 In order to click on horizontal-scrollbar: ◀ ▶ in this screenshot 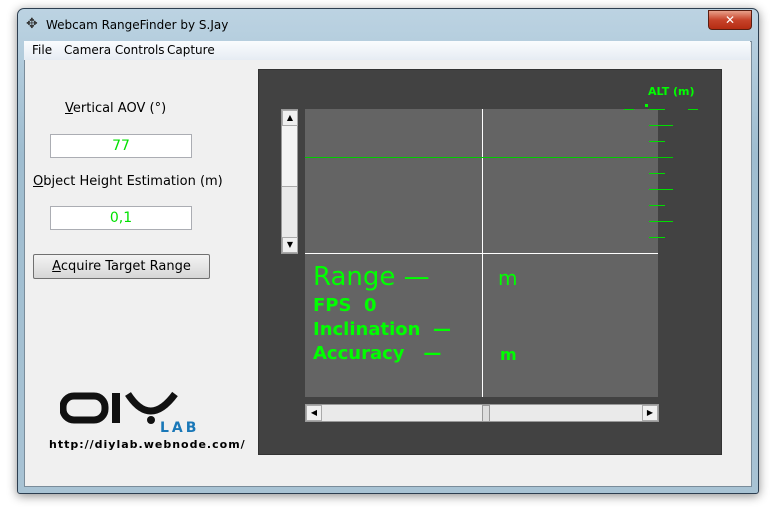, I will do `click(482, 413)`.